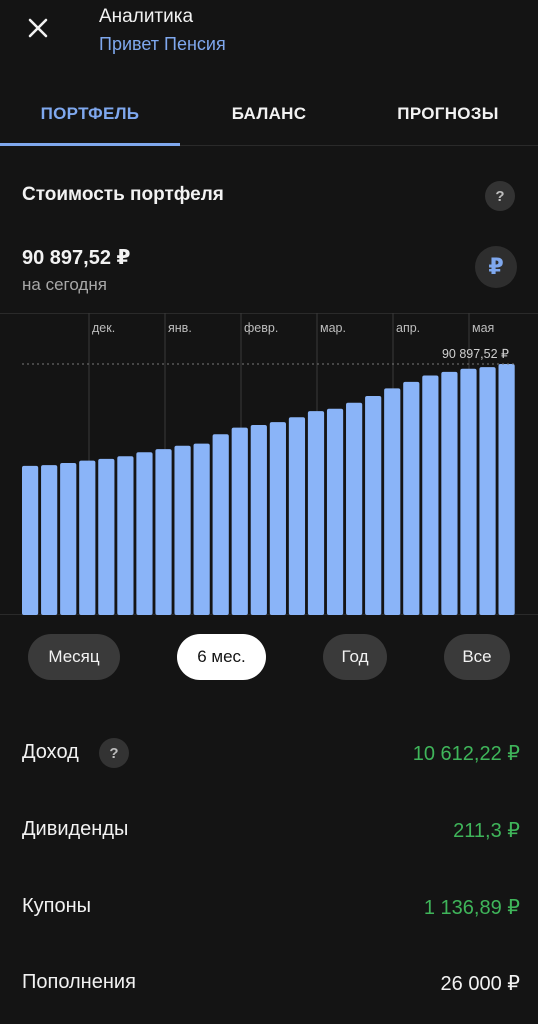 This screenshot has height=1024, width=538. Describe the element at coordinates (269, 30) in the screenshot. I see `app-header: Аналитика Привет Пенсия` at that location.